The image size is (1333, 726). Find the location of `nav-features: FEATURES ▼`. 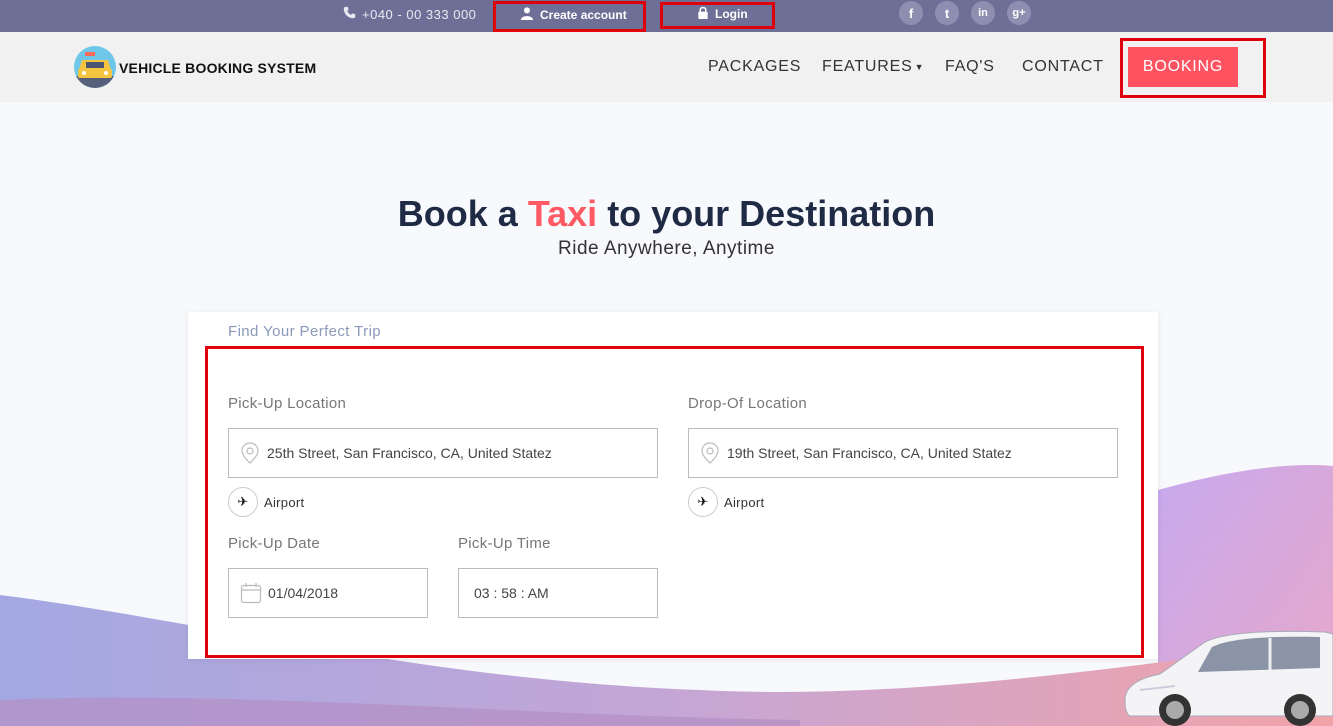

nav-features: FEATURES ▼ is located at coordinates (873, 67).